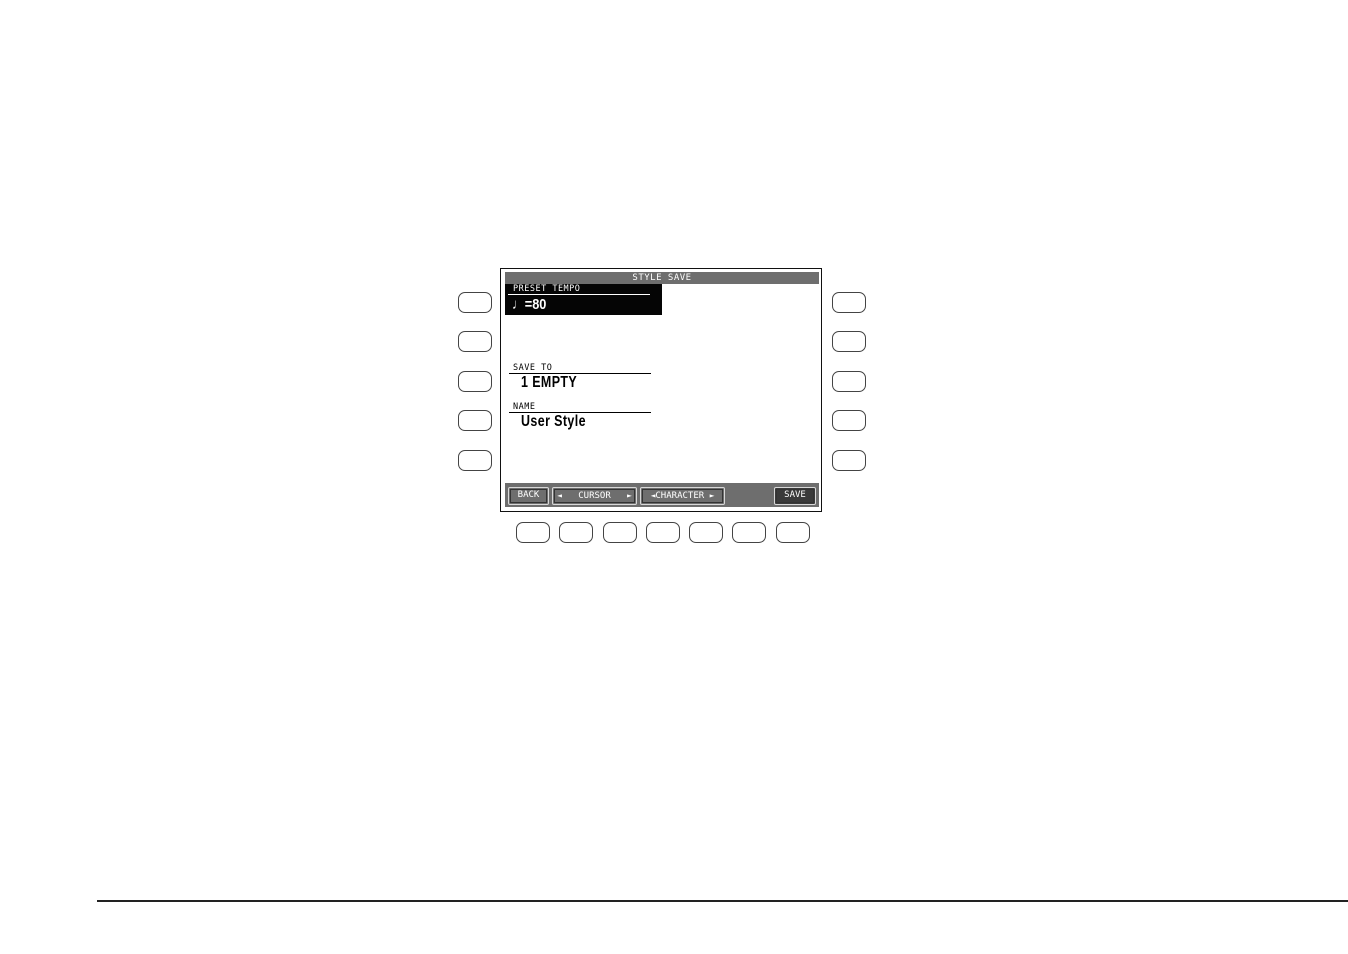 The image size is (1348, 954). Describe the element at coordinates (549, 383) in the screenshot. I see `save-to-value: 1 EMPTY` at that location.